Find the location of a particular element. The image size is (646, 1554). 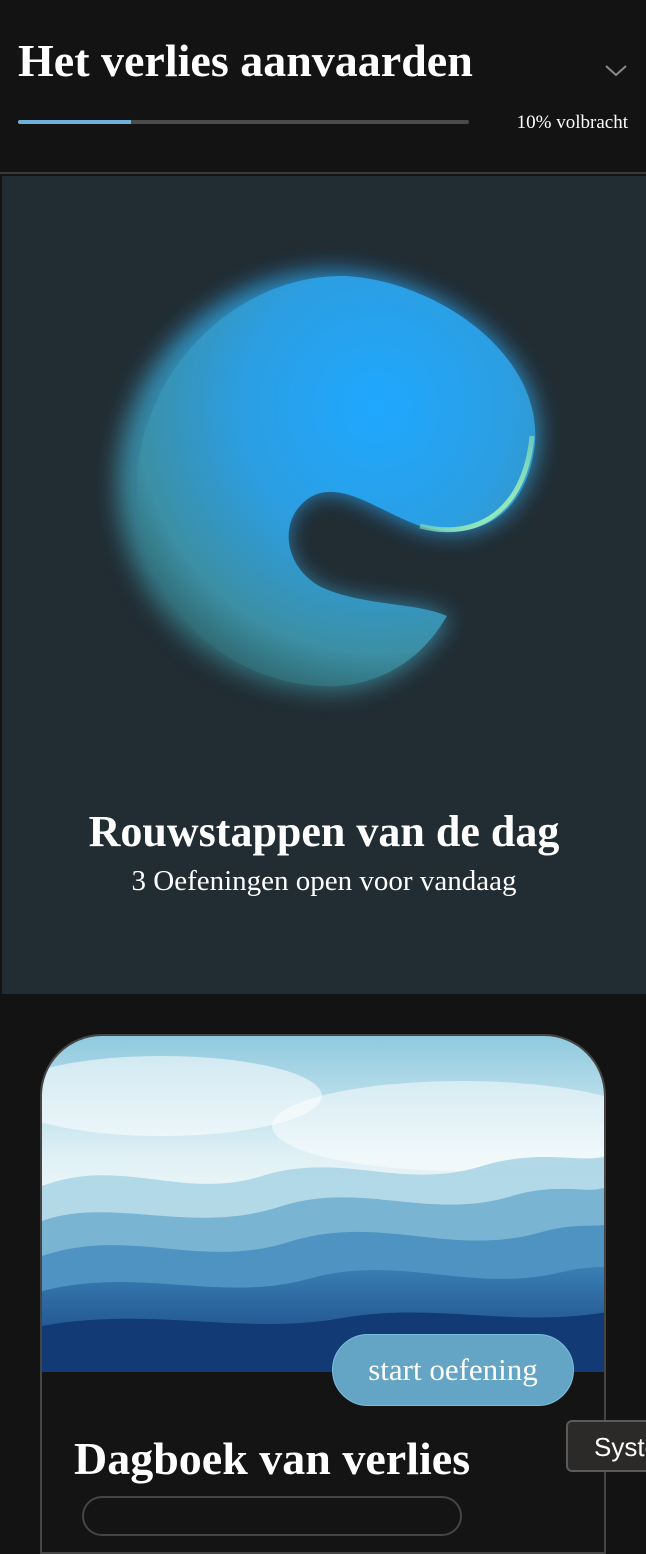

progress-bar-fill is located at coordinates (74, 122).